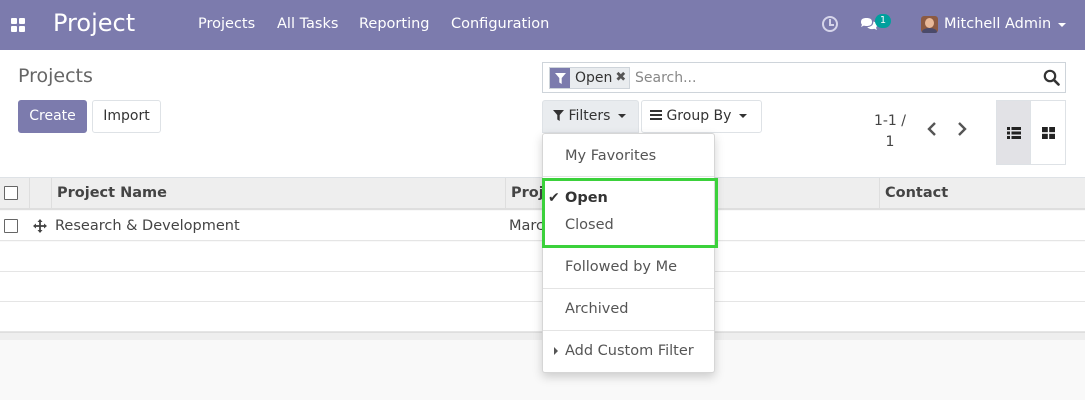 The image size is (1085, 400). Describe the element at coordinates (962, 129) in the screenshot. I see `pager-next-icon` at that location.